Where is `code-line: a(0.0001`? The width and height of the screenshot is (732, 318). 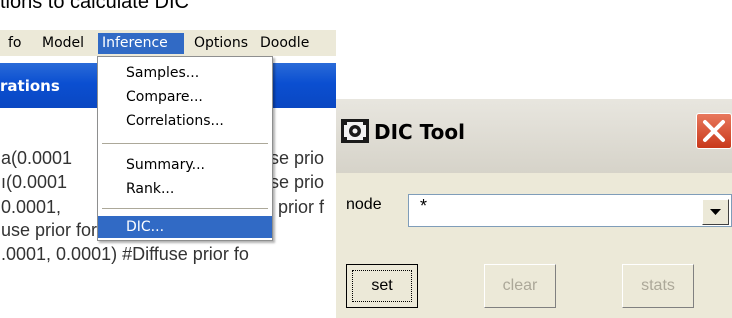
code-line: a(0.0001 is located at coordinates (37, 158).